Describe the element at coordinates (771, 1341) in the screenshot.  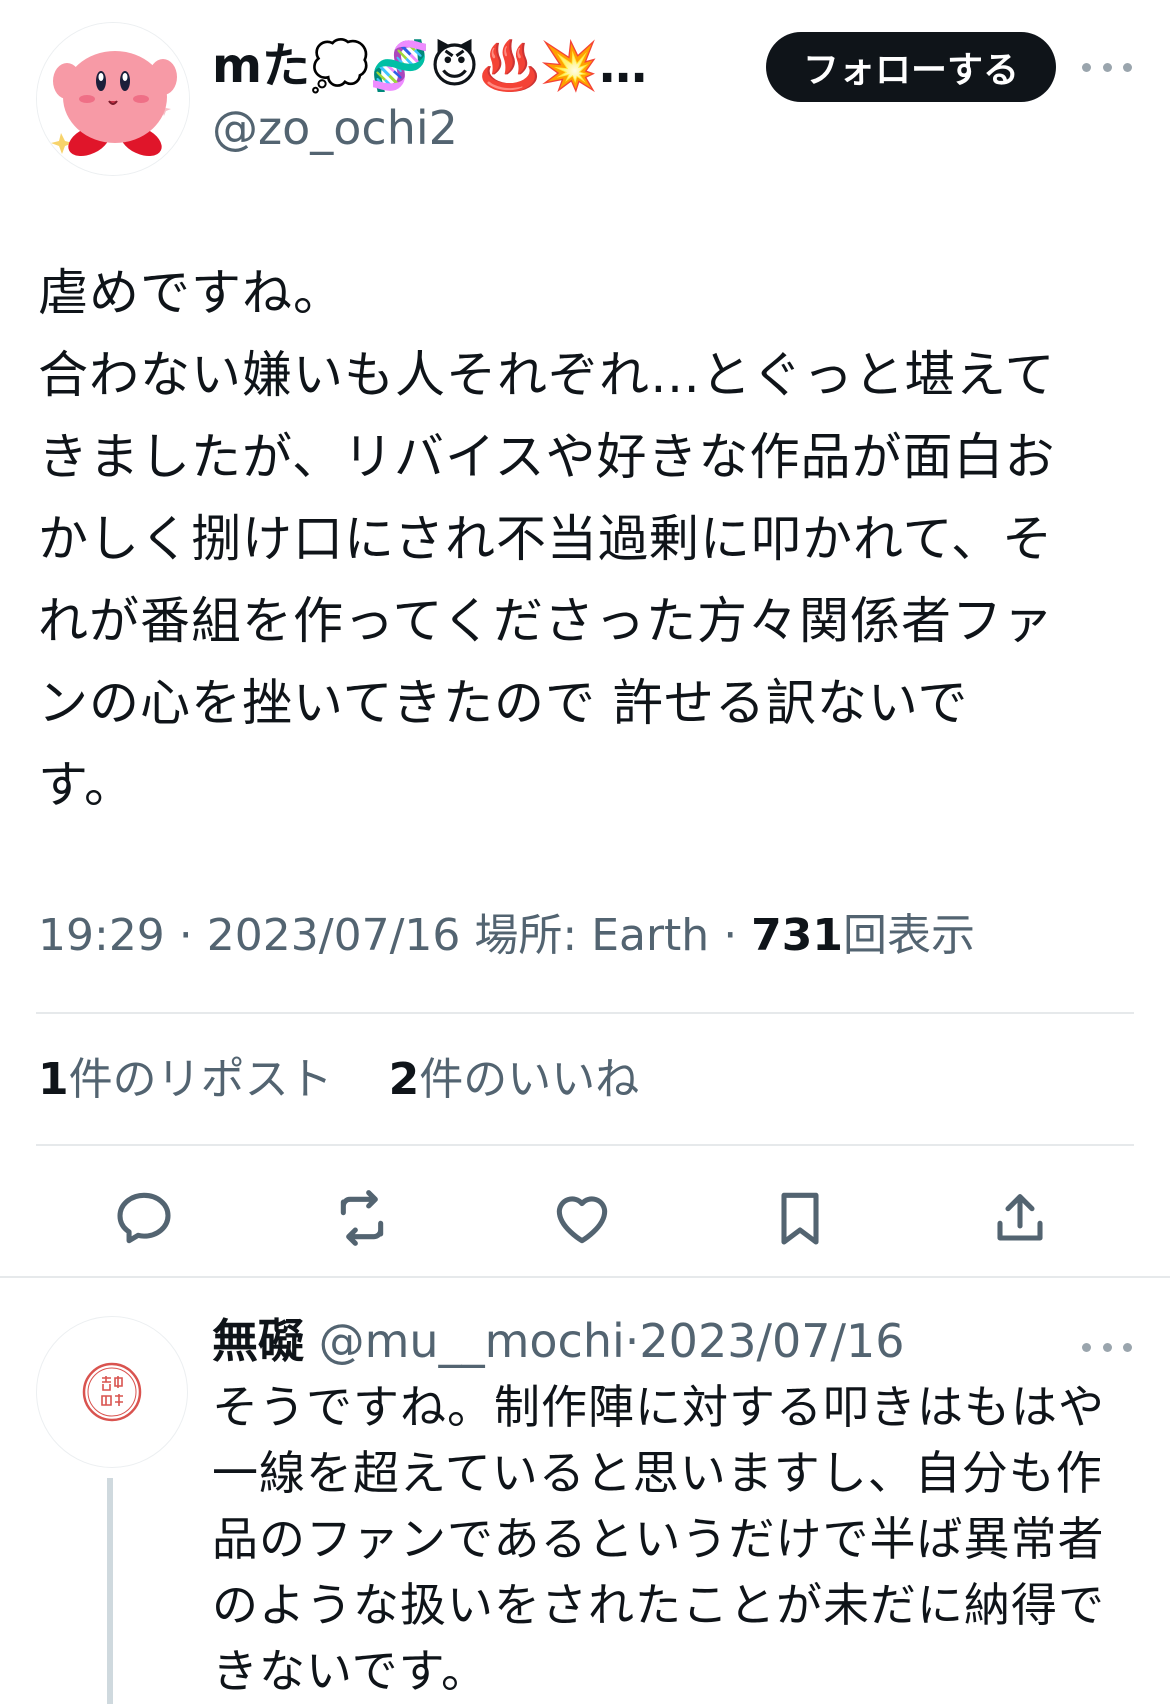
I see `reply-date: 2023/07/16` at that location.